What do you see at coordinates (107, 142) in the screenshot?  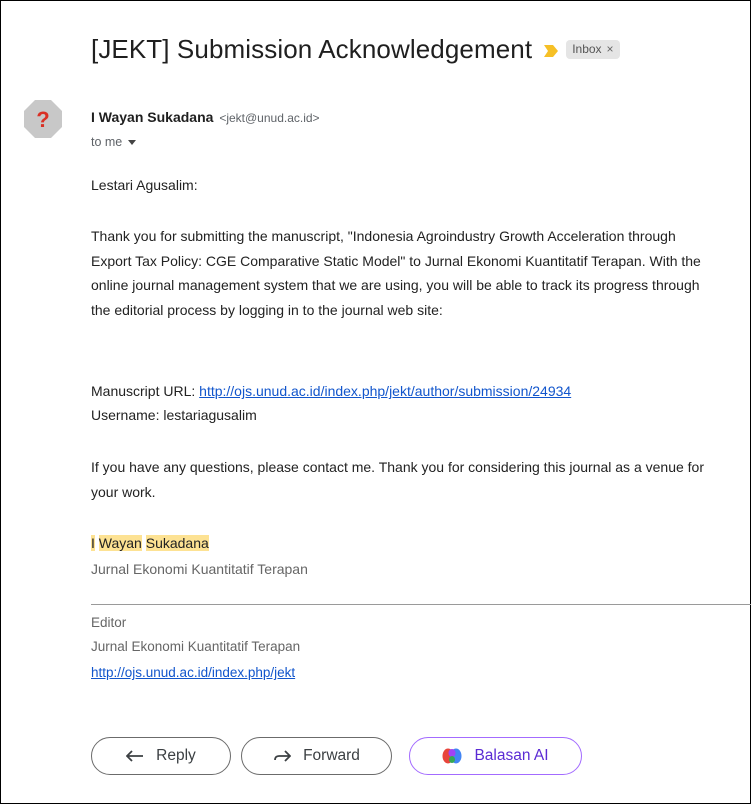 I see `recipient-text: to me` at bounding box center [107, 142].